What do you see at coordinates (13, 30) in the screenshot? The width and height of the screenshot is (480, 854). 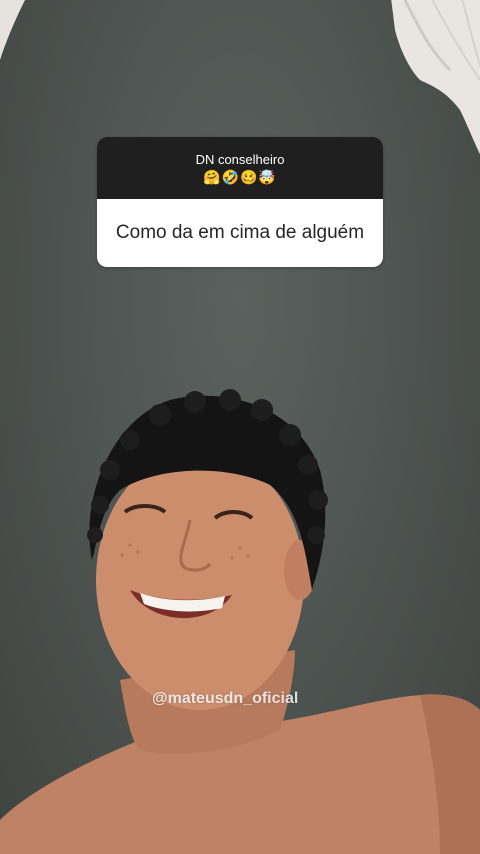 I see `curtain-edge-image` at bounding box center [13, 30].